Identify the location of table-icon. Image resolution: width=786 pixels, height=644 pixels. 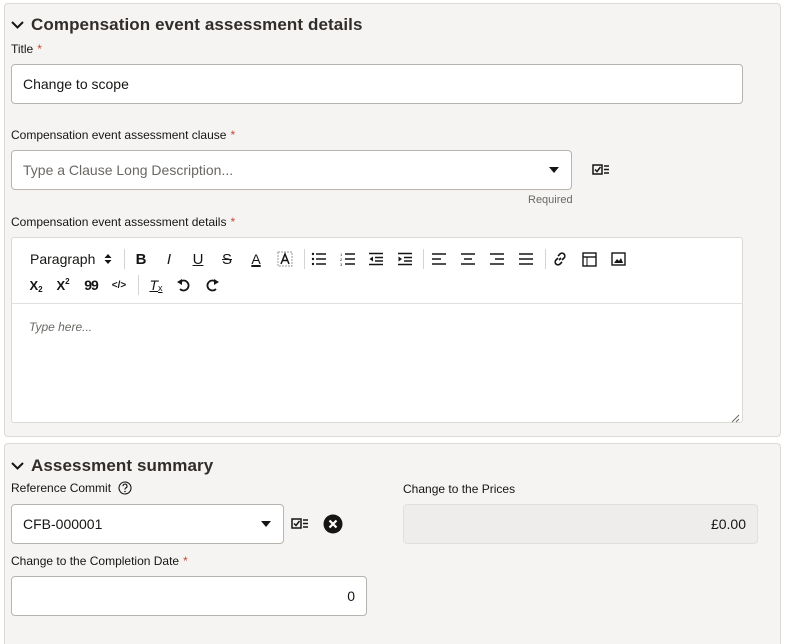
(589, 259).